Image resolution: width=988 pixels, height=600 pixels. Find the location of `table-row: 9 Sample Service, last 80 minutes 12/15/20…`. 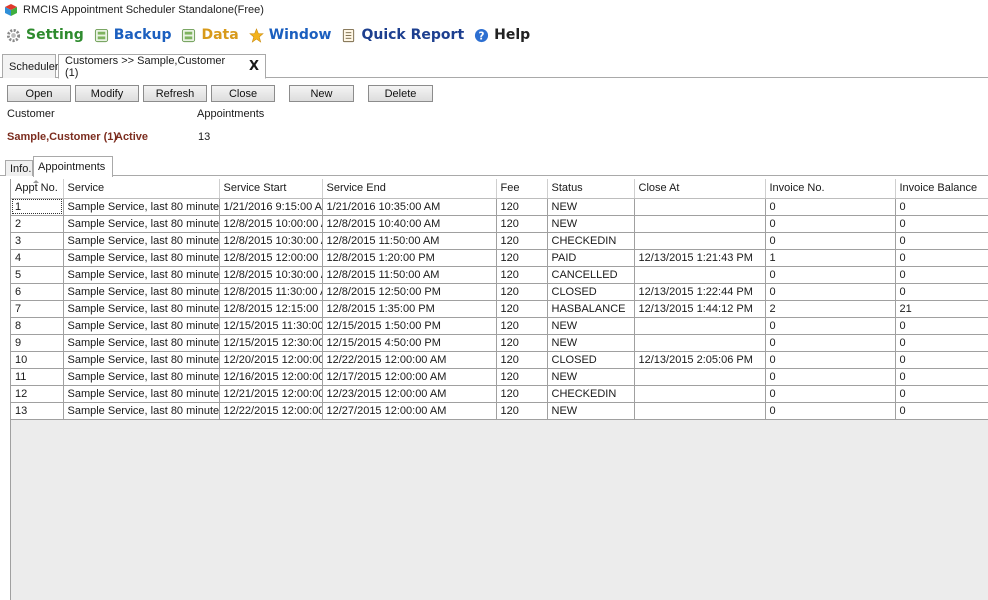

table-row: 9 Sample Service, last 80 minutes 12/15/20… is located at coordinates (499, 343).